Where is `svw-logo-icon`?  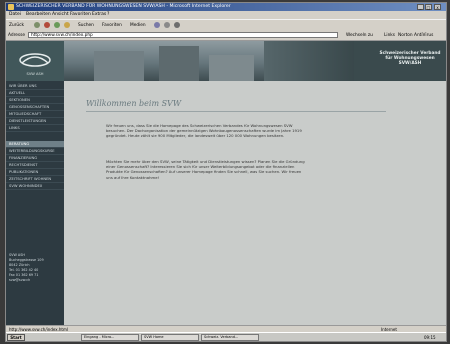 svw-logo-icon is located at coordinates (35, 60).